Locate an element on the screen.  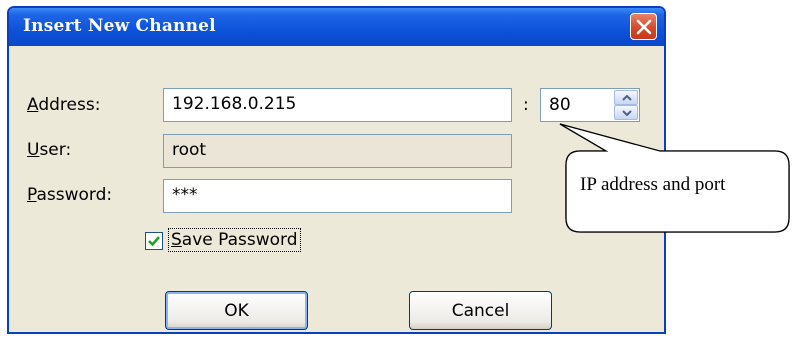
callout-bubble is located at coordinates (674, 178).